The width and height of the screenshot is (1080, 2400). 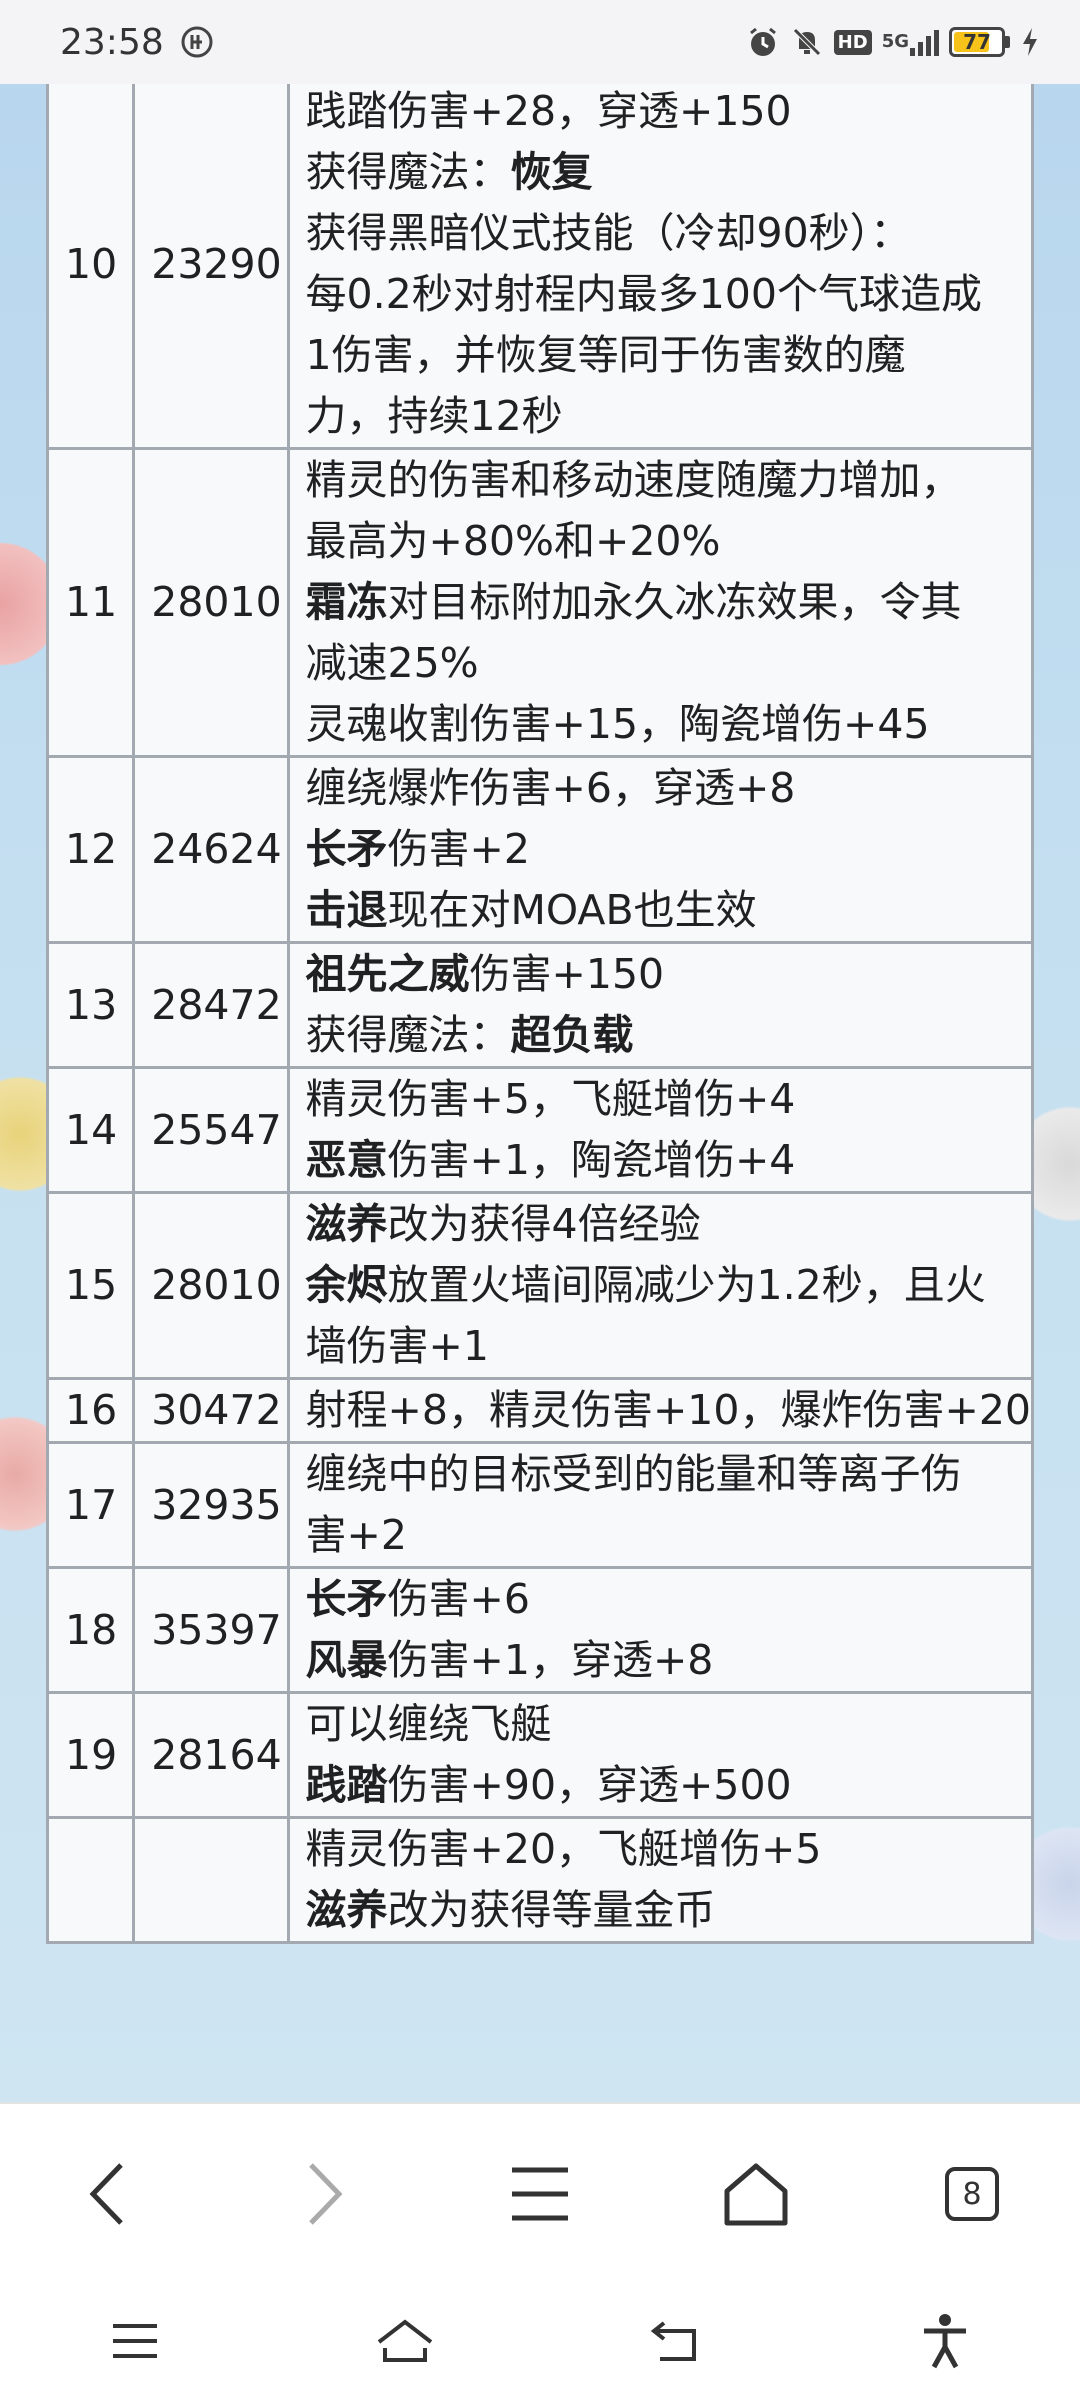 I want to click on accessibility-icon, so click(x=945, y=2341).